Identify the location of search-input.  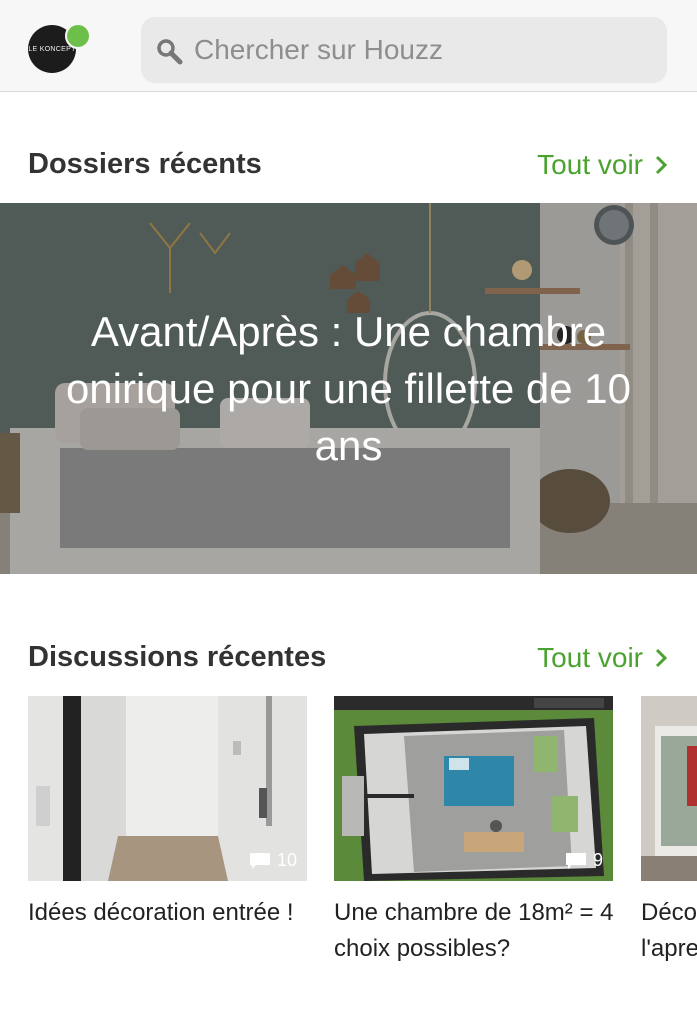
(424, 50).